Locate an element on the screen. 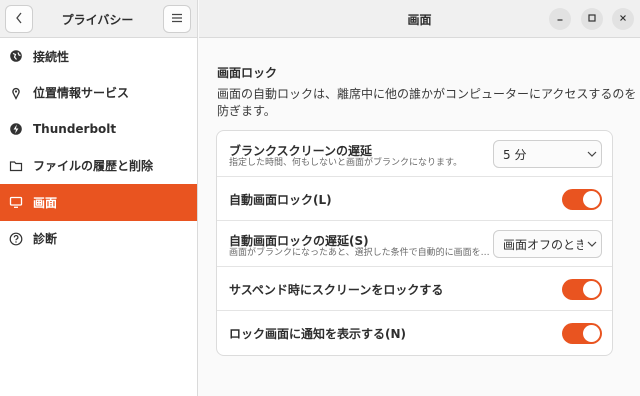 The width and height of the screenshot is (640, 396). section-description: 画面の自動ロックは、離席中に他の誰かがコンピューターにアクセスするのを防ぎます。 is located at coordinates (427, 102).